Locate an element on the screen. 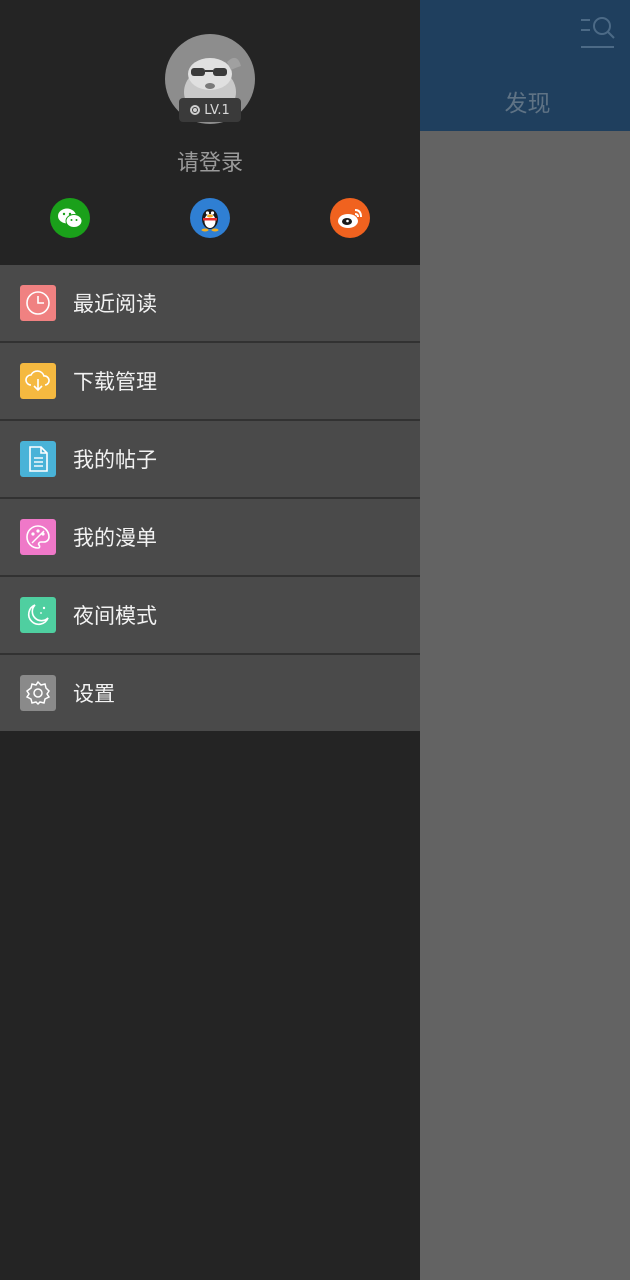 The height and width of the screenshot is (1280, 630). wechat-icon is located at coordinates (70, 218).